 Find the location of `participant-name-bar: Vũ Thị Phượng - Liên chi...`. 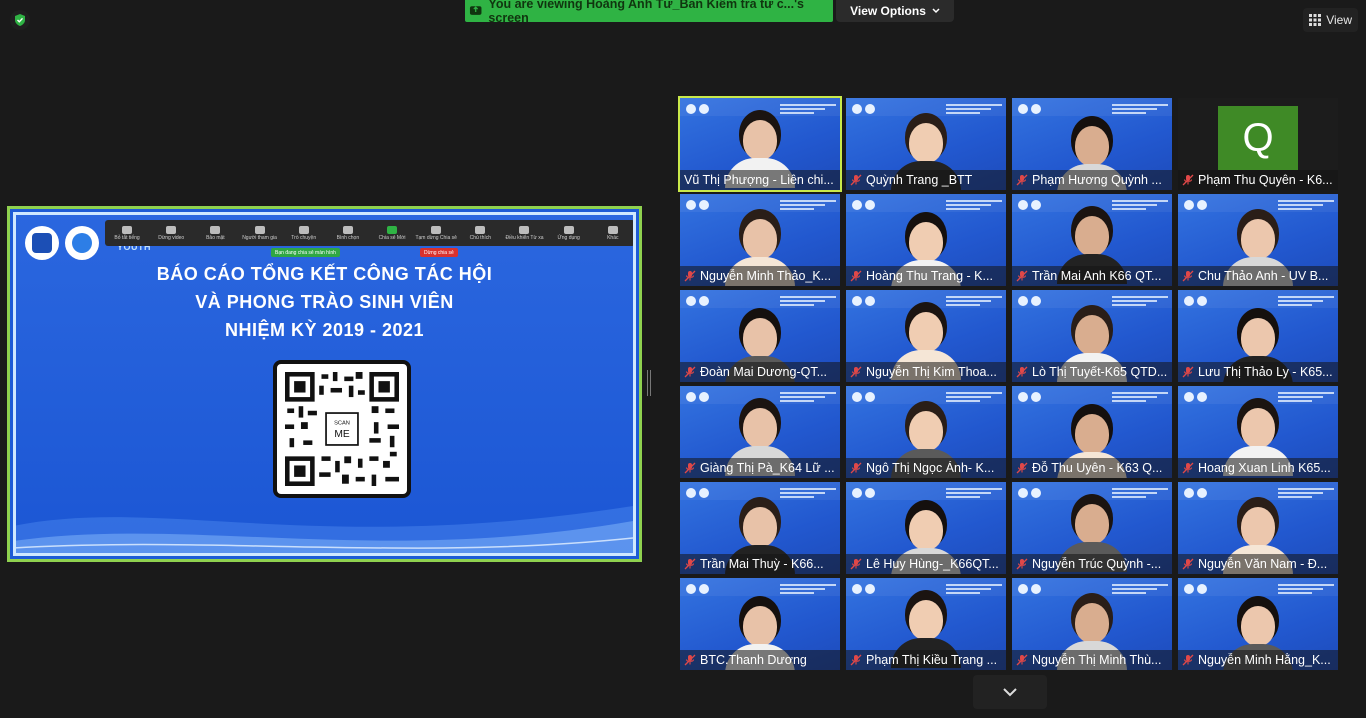

participant-name-bar: Vũ Thị Phượng - Liên chi... is located at coordinates (760, 180).